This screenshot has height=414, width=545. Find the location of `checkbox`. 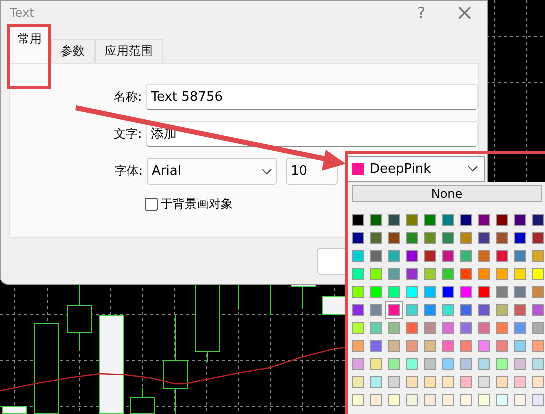

checkbox is located at coordinates (151, 204).